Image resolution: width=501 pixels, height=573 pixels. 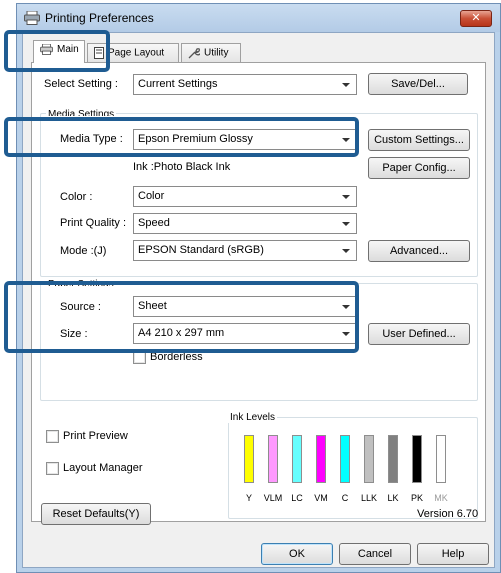 I want to click on ink-level-fill-vm, so click(x=321, y=459).